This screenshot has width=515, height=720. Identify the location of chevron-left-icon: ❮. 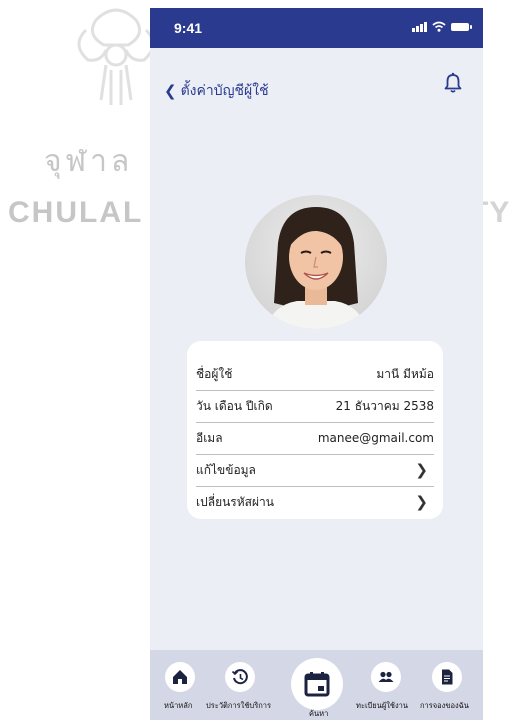
(170, 91).